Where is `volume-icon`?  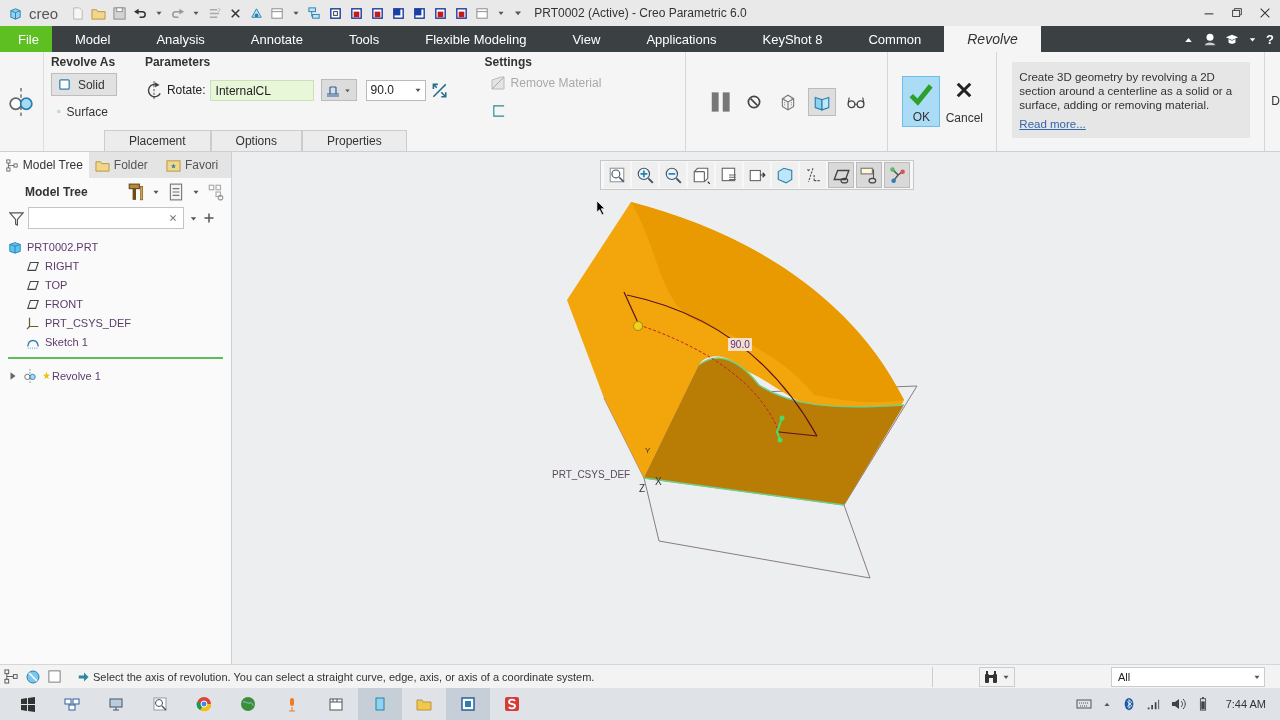 volume-icon is located at coordinates (1177, 704).